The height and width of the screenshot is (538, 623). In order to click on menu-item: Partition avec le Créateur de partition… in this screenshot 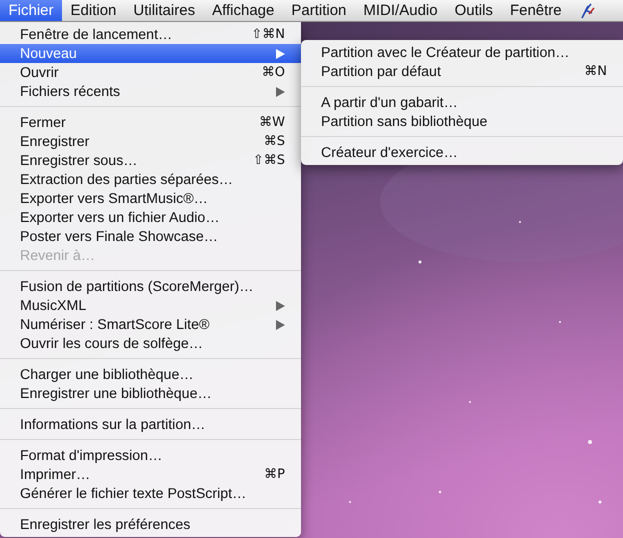, I will do `click(462, 52)`.